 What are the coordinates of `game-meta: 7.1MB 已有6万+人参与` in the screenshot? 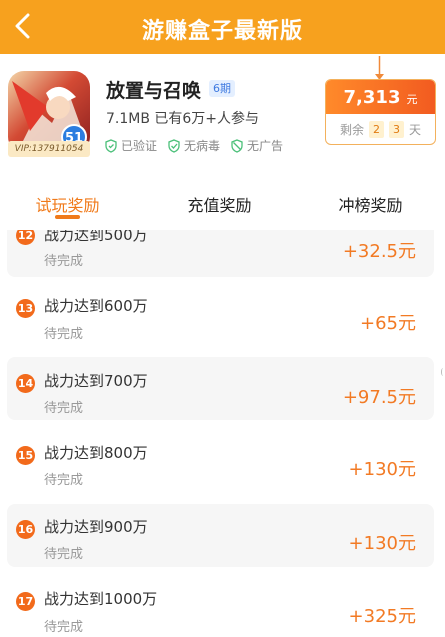 It's located at (183, 119).